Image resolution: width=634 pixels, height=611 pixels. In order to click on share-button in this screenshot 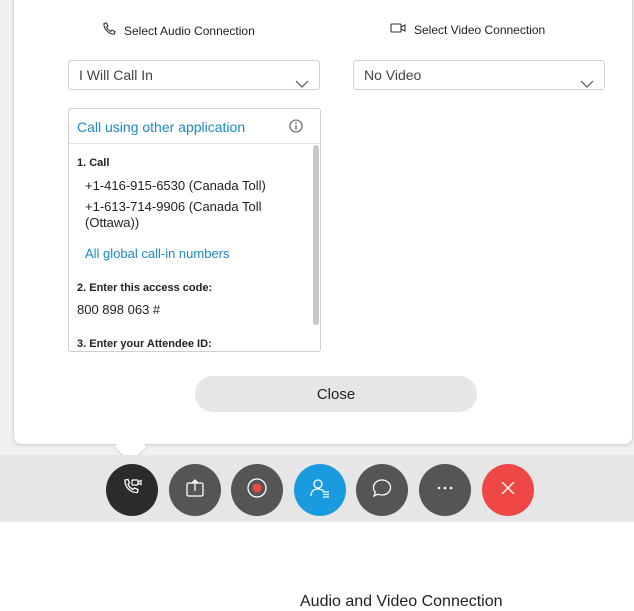, I will do `click(195, 490)`.